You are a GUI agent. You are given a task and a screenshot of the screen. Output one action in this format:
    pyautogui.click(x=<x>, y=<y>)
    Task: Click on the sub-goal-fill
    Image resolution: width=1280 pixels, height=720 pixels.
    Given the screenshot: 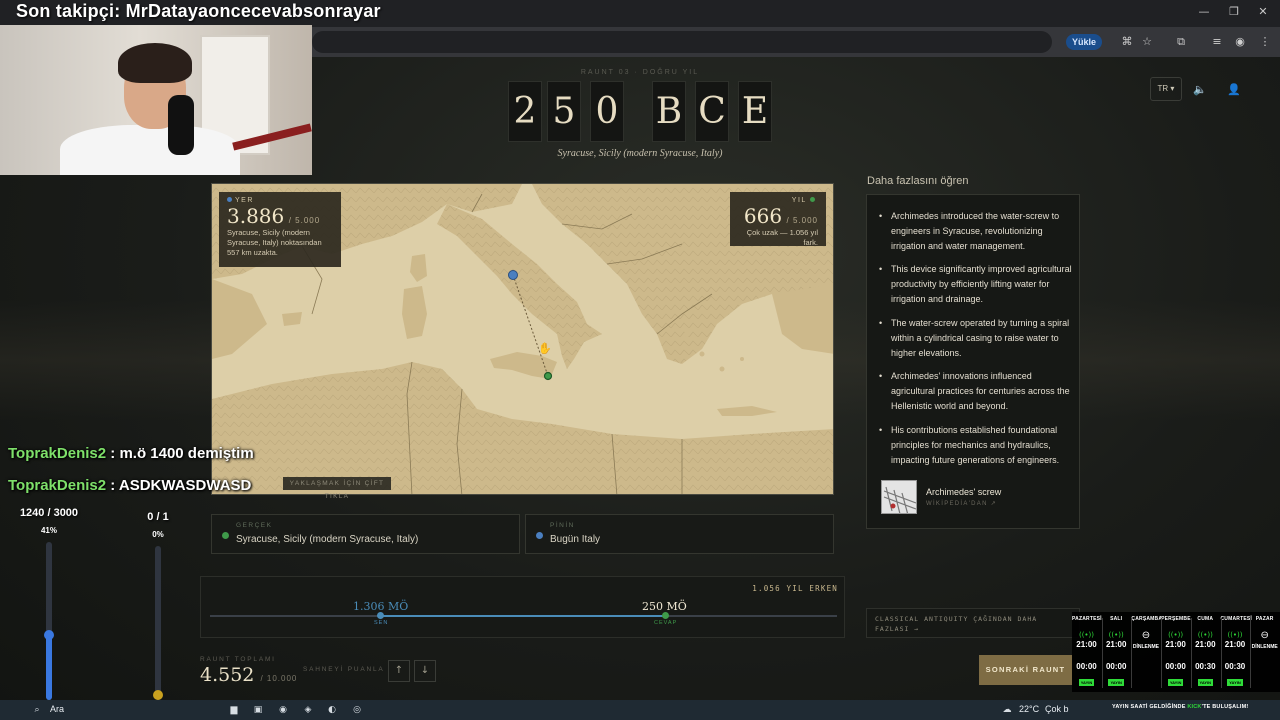 What is the action you would take?
    pyautogui.click(x=49, y=667)
    